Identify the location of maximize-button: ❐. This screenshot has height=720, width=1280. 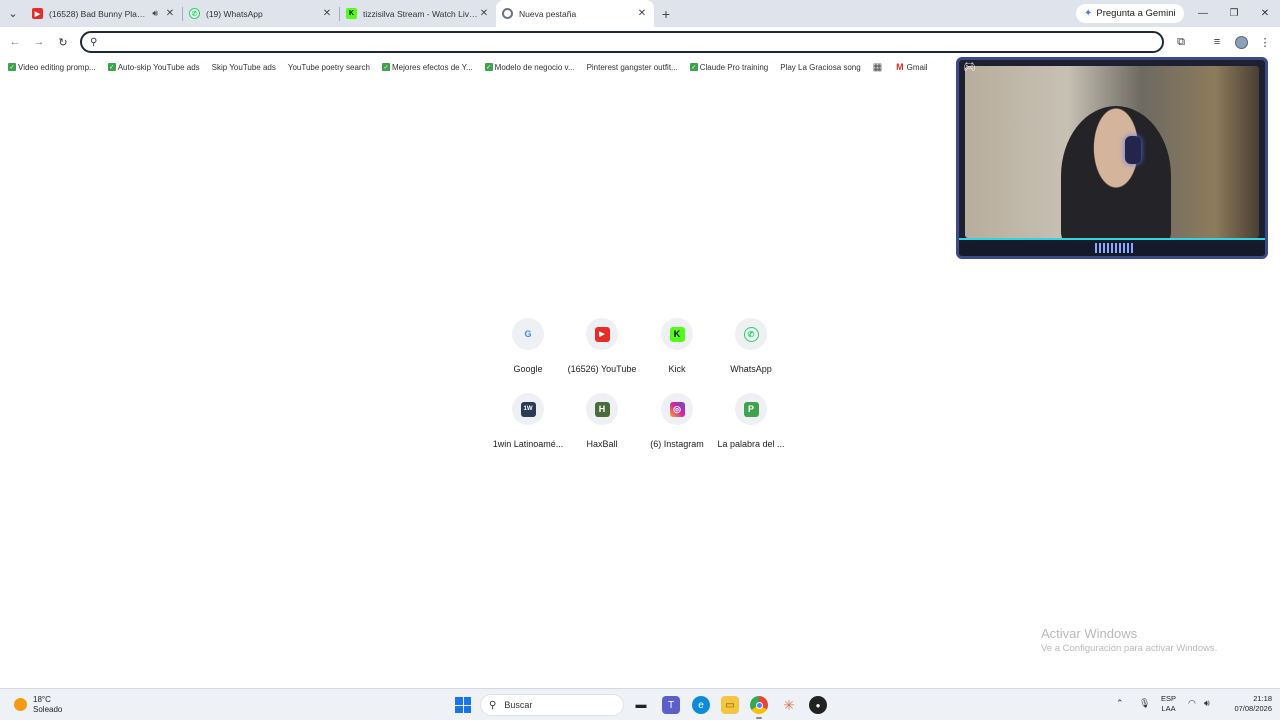
(1234, 13).